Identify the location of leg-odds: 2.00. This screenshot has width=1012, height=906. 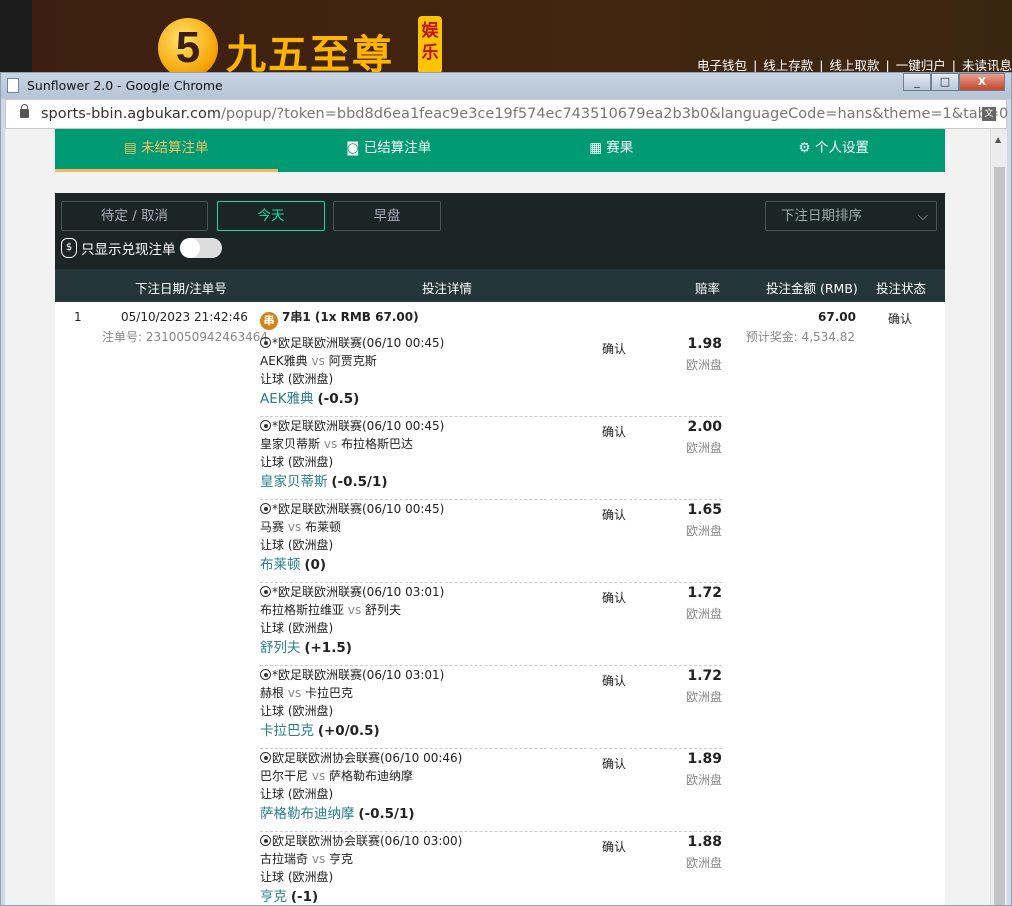
(704, 427).